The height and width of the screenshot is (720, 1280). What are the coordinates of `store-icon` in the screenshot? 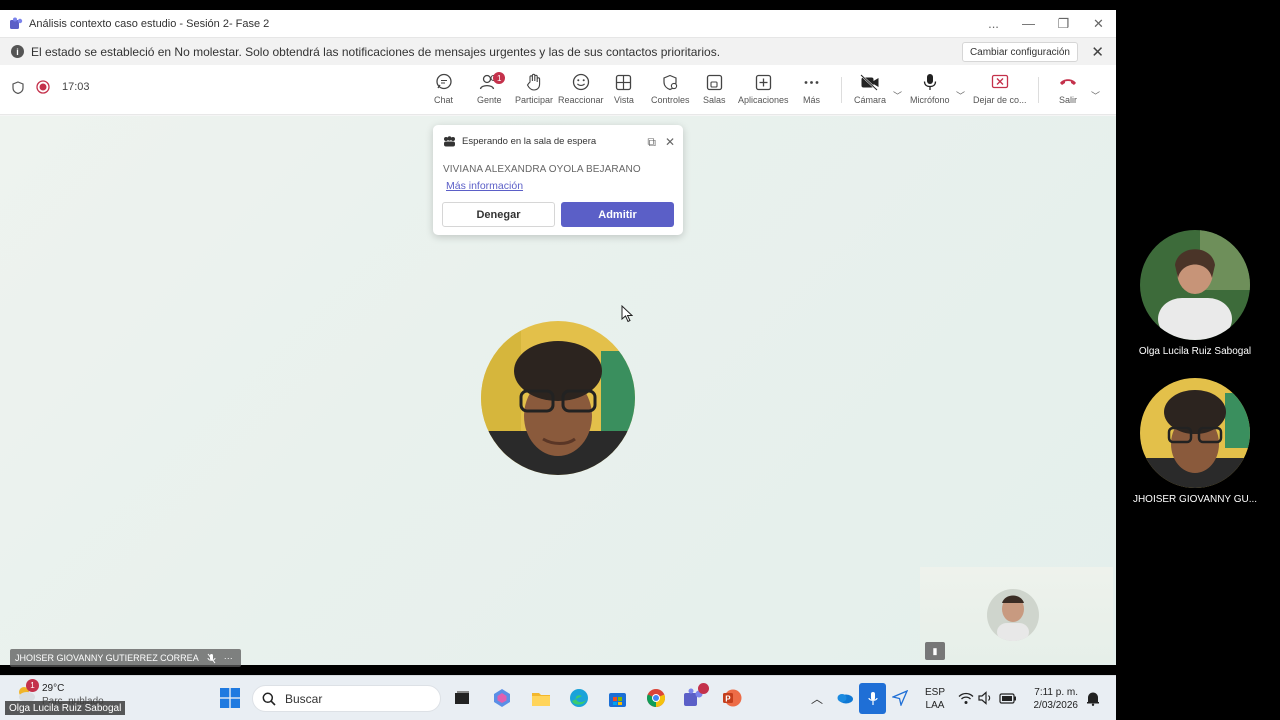 It's located at (617, 699).